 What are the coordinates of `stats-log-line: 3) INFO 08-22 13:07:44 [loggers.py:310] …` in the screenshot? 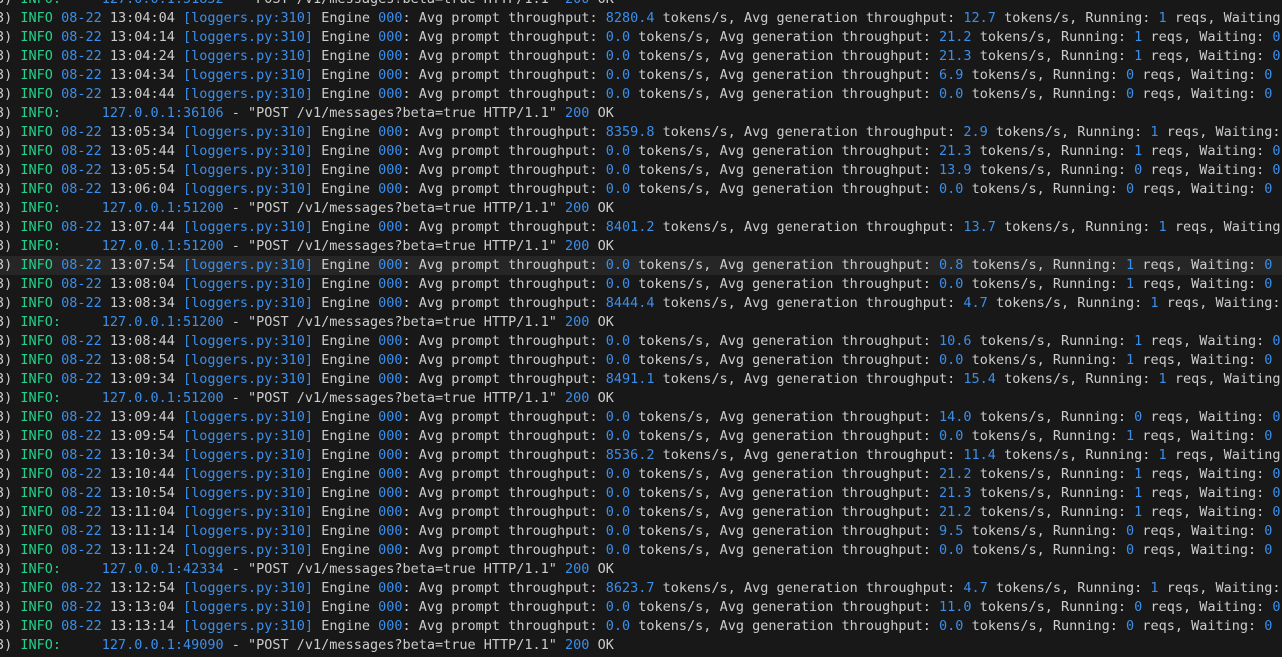 It's located at (641, 227).